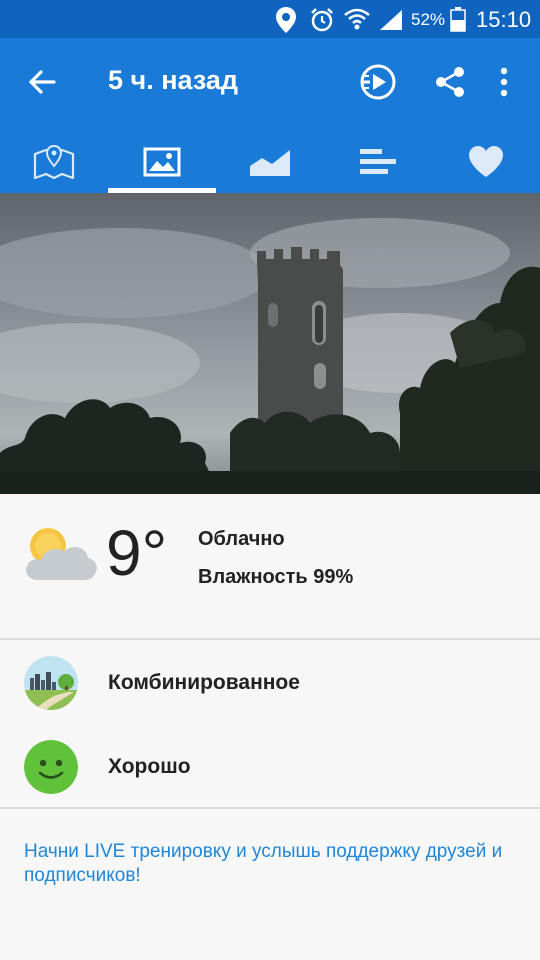 This screenshot has width=540, height=960. I want to click on list-icon, so click(378, 161).